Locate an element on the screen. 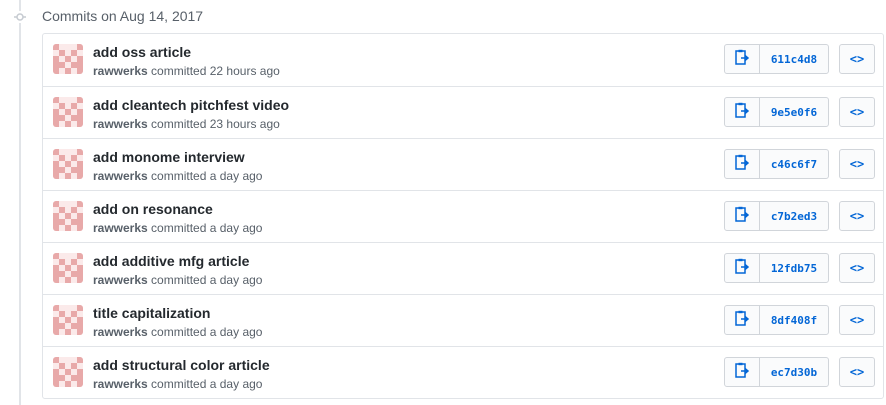 The height and width of the screenshot is (405, 886). commit-sha-button: c46c6f7 is located at coordinates (794, 164).